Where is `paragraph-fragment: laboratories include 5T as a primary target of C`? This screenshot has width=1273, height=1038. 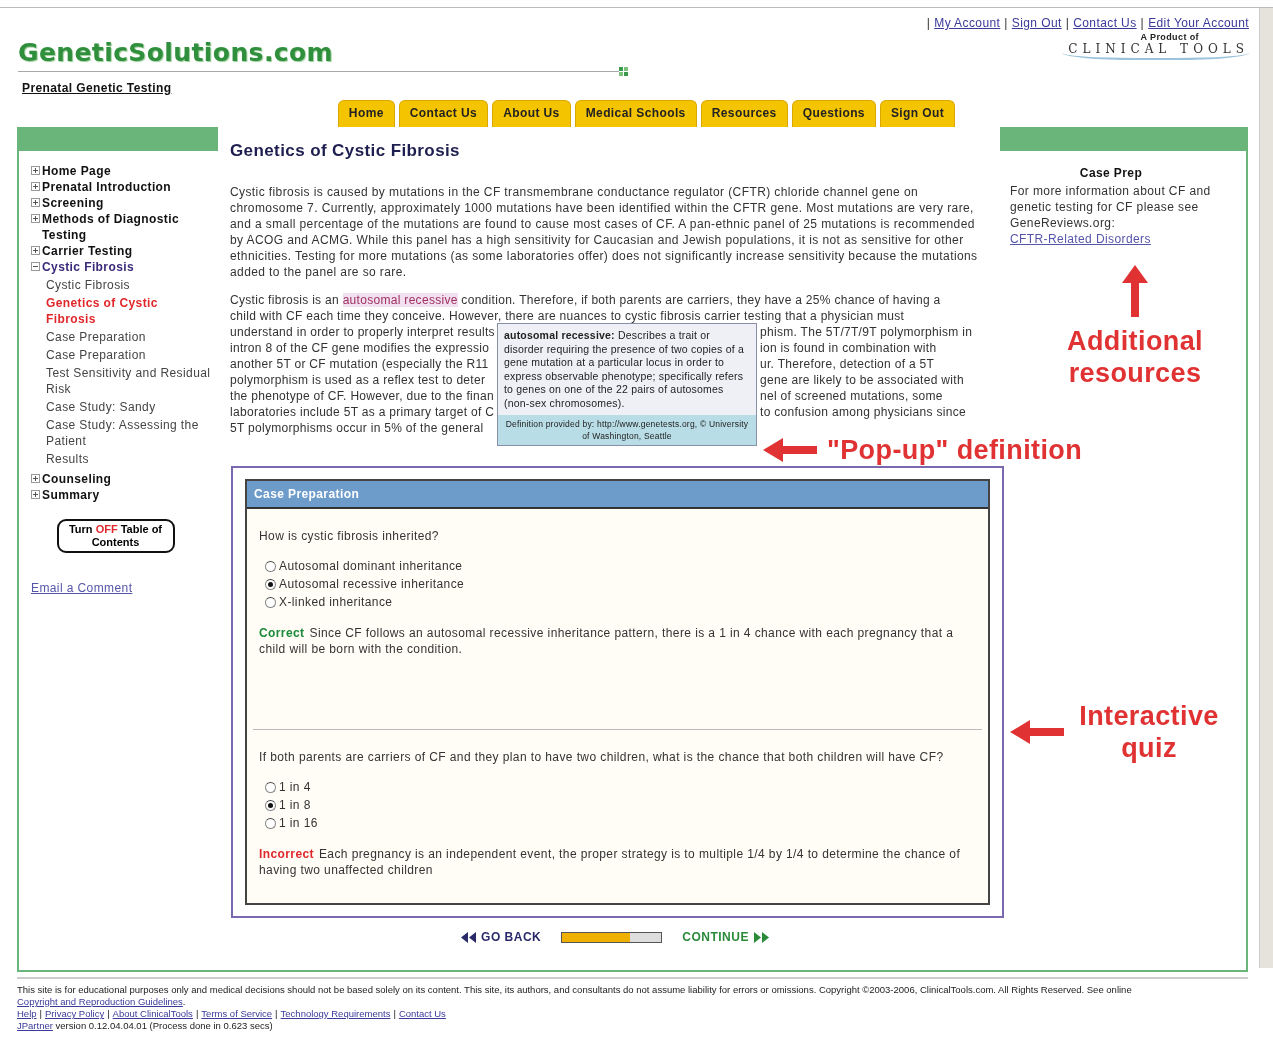
paragraph-fragment: laboratories include 5T as a primary target of C is located at coordinates (363, 412).